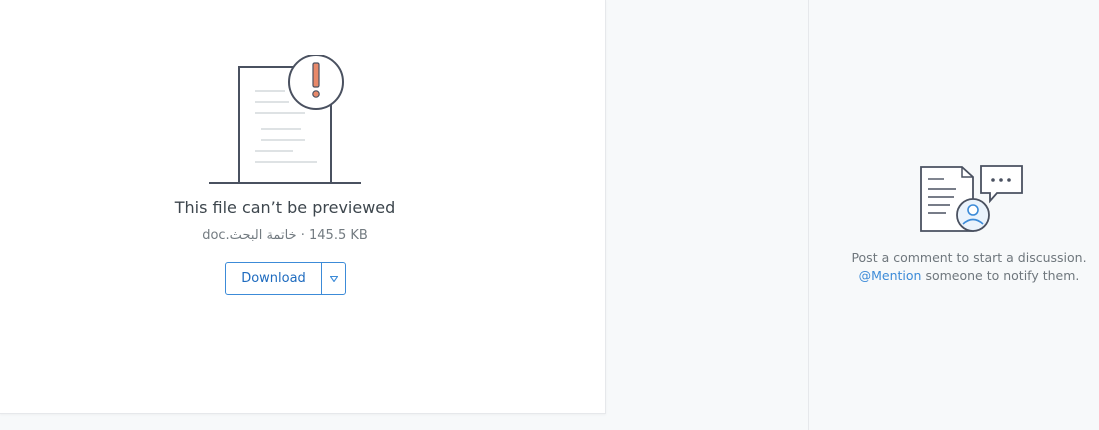  What do you see at coordinates (249, 235) in the screenshot?
I see `file-name: خاتمة البحث.doc` at bounding box center [249, 235].